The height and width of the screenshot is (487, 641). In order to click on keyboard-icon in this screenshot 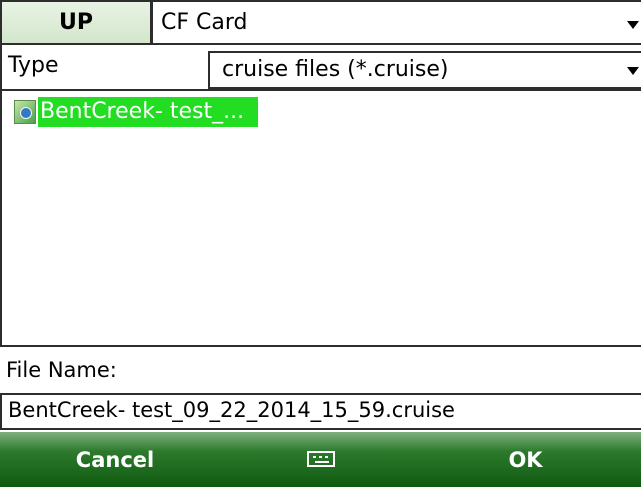, I will do `click(321, 459)`.